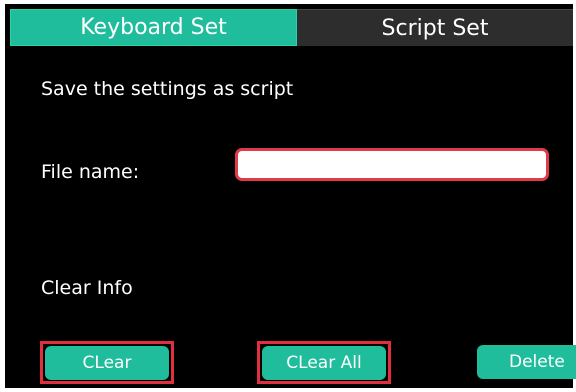  I want to click on clear-all-button: CLear All, so click(324, 363).